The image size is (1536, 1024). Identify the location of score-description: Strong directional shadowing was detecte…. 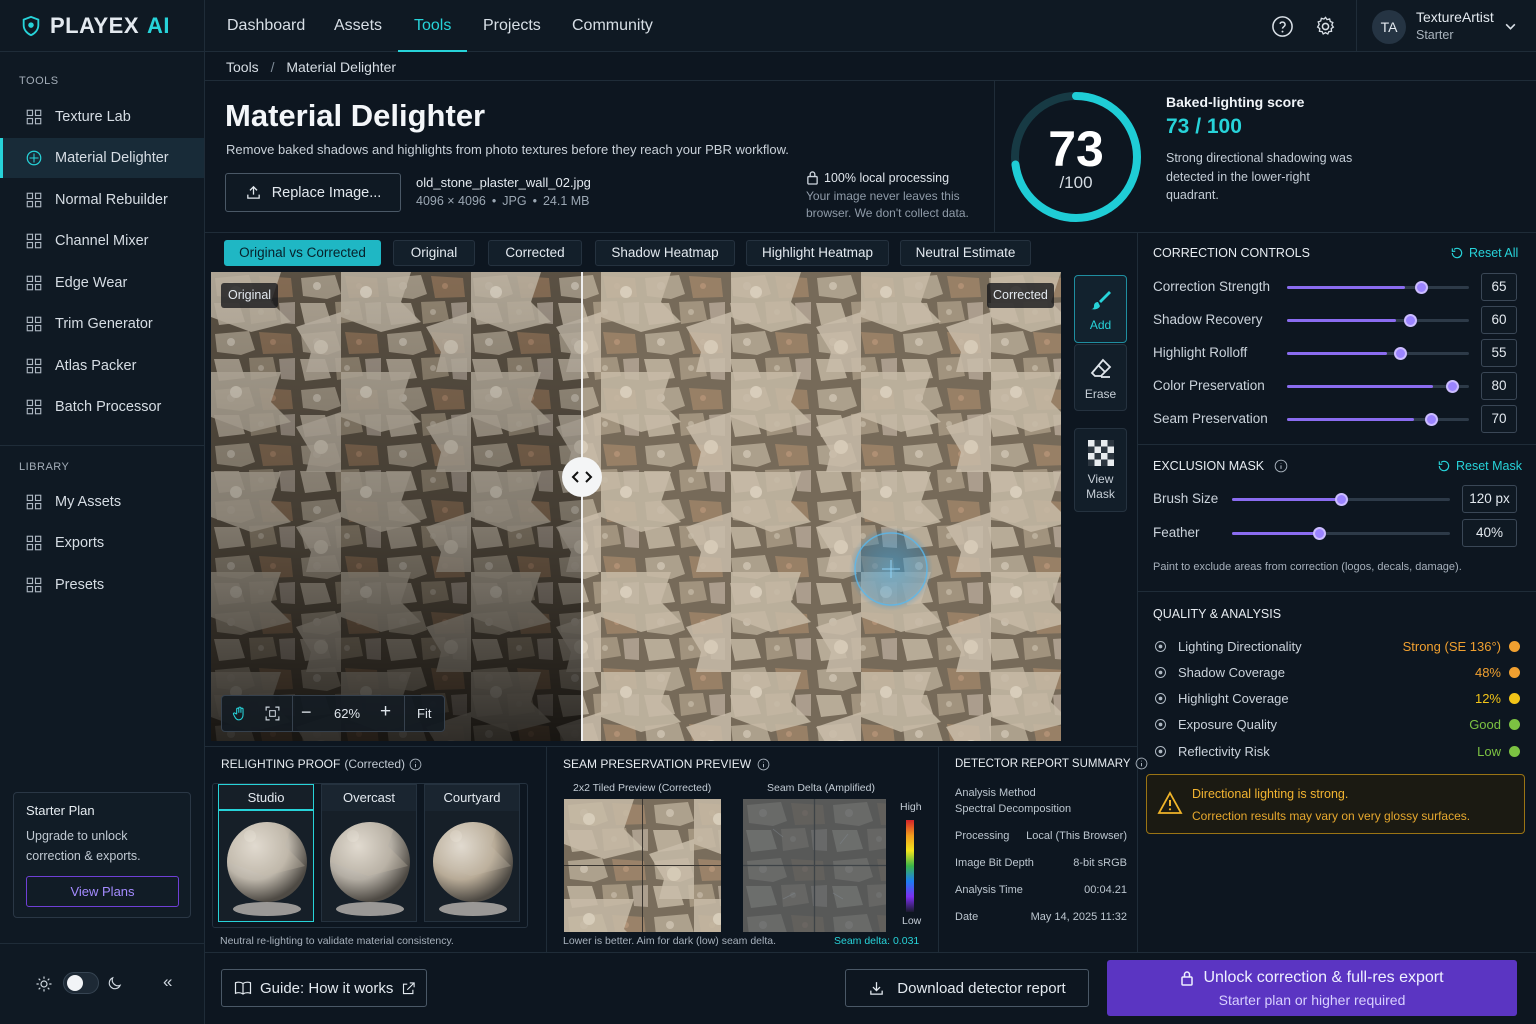
(1259, 176).